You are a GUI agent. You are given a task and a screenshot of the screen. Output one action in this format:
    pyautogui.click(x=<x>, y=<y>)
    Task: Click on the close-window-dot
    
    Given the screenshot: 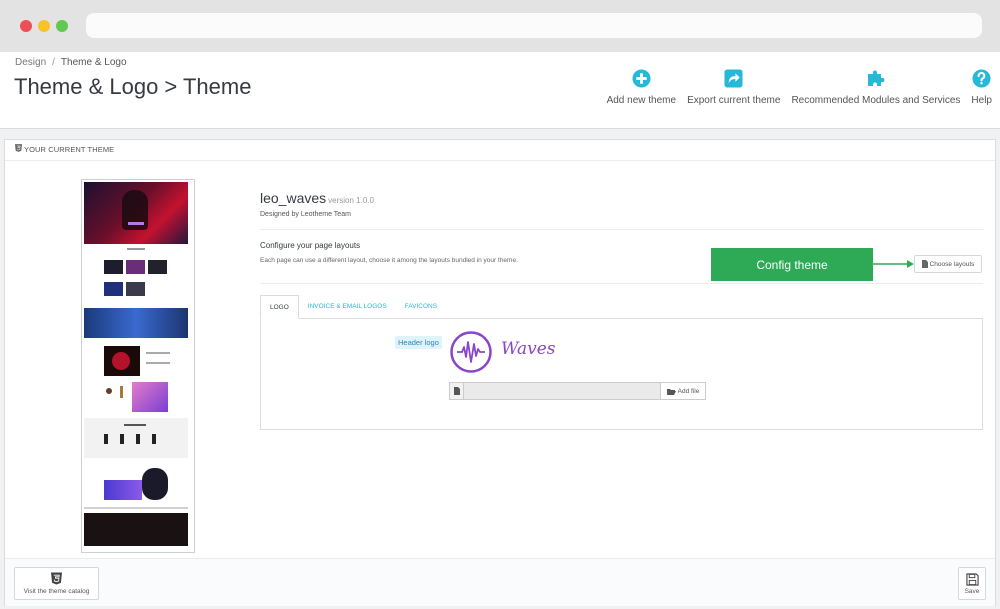 What is the action you would take?
    pyautogui.click(x=26, y=26)
    